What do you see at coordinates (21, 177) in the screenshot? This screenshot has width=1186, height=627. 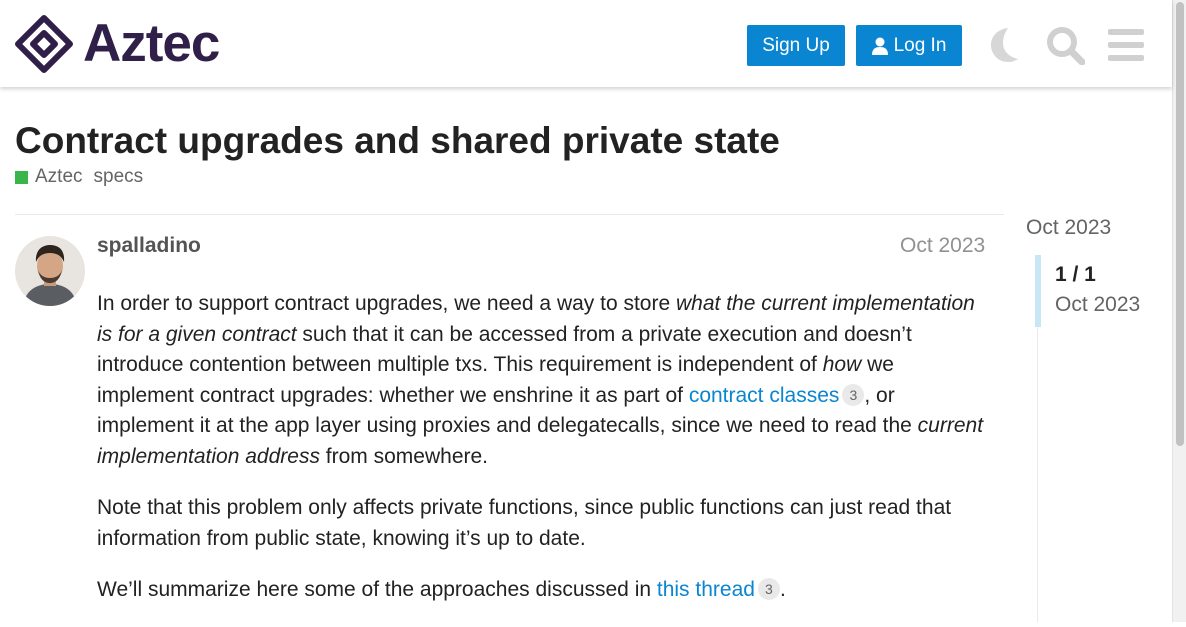 I see `category-color-badge` at bounding box center [21, 177].